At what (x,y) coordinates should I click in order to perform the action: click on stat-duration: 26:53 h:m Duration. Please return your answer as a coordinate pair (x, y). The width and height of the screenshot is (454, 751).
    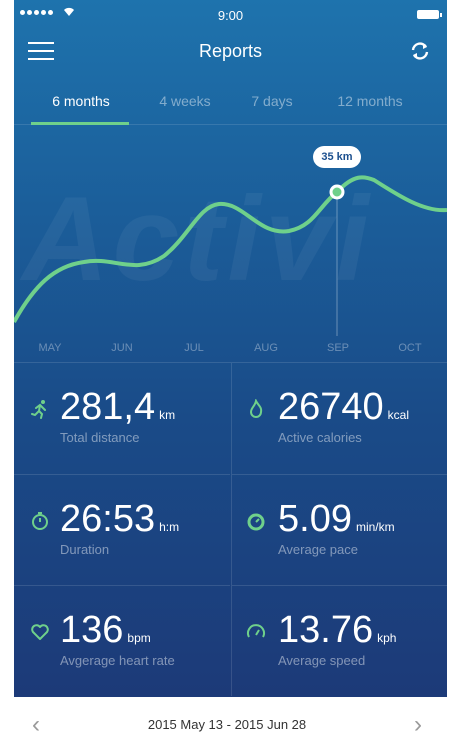
    Looking at the image, I should click on (122, 529).